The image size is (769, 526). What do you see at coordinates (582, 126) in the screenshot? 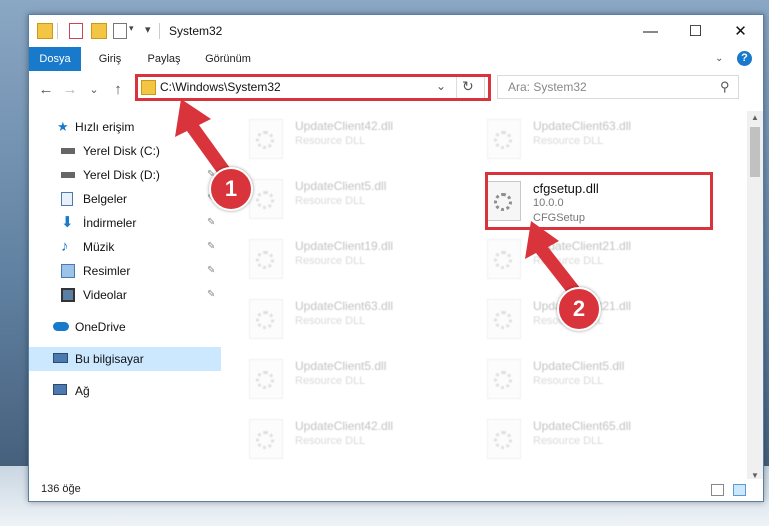
I see `file-name: UpdateClient63.dll` at bounding box center [582, 126].